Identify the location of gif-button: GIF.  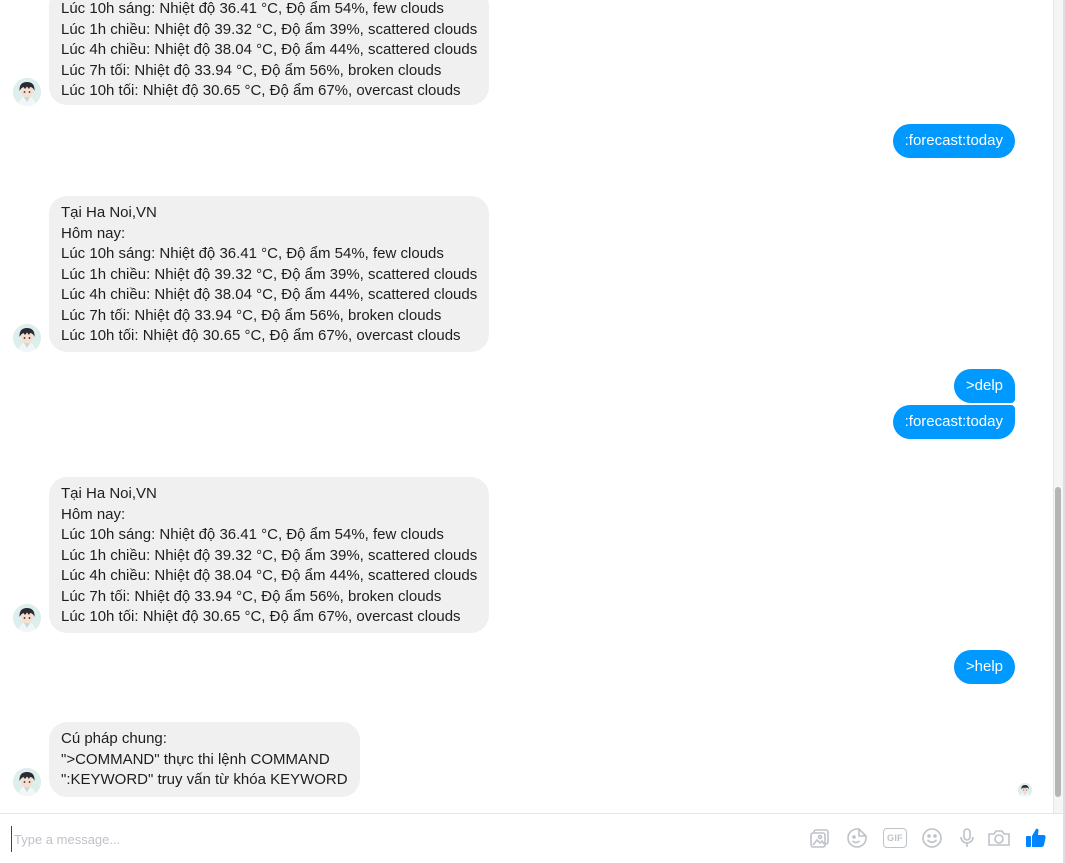
(895, 838).